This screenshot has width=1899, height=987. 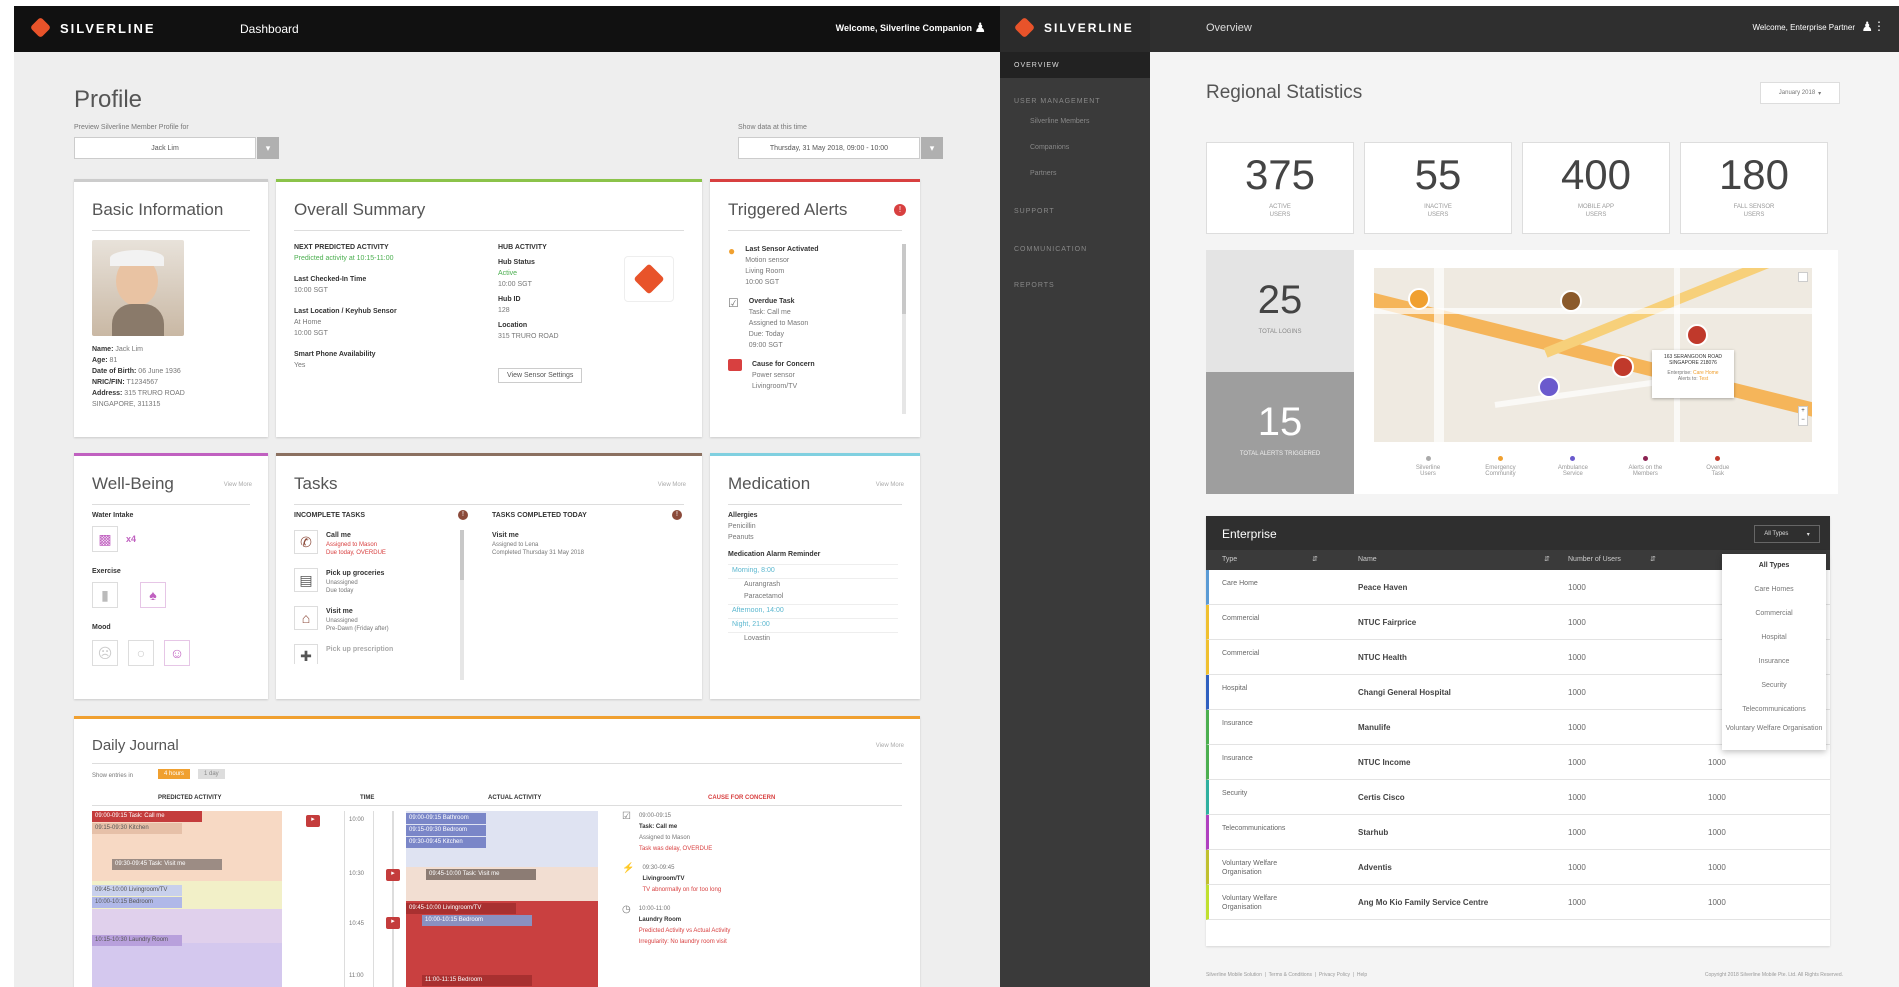 I want to click on col-users: Number of Users, so click(x=1594, y=559).